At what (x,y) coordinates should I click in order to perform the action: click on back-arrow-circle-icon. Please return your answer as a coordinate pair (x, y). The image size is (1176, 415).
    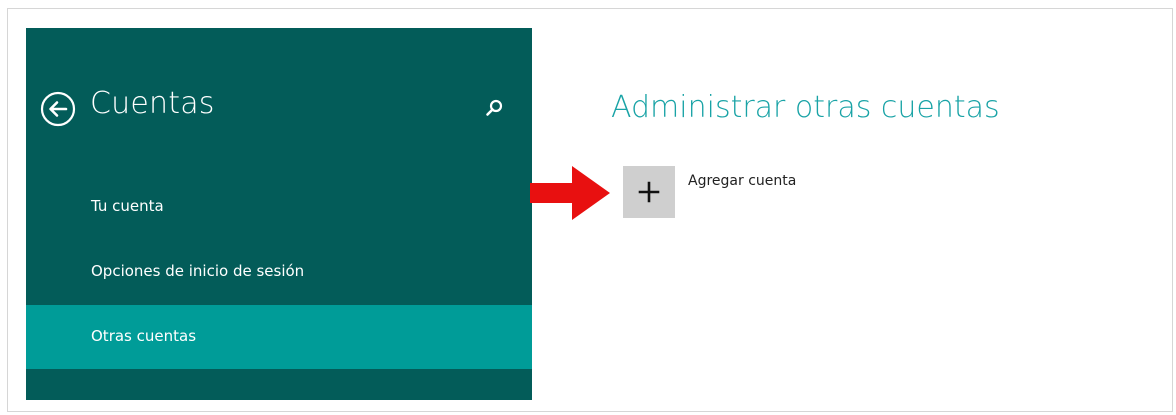
    Looking at the image, I should click on (58, 109).